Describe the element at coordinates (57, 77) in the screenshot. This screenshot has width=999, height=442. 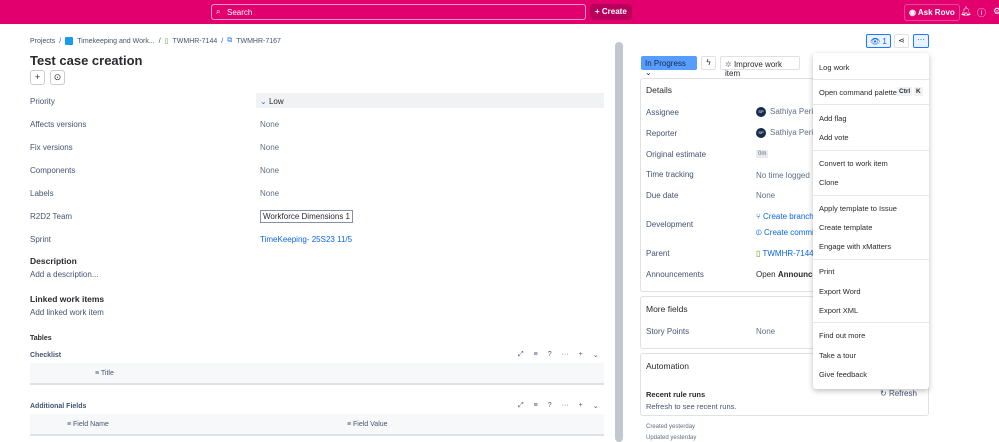
I see `apps-button: ⊙` at that location.